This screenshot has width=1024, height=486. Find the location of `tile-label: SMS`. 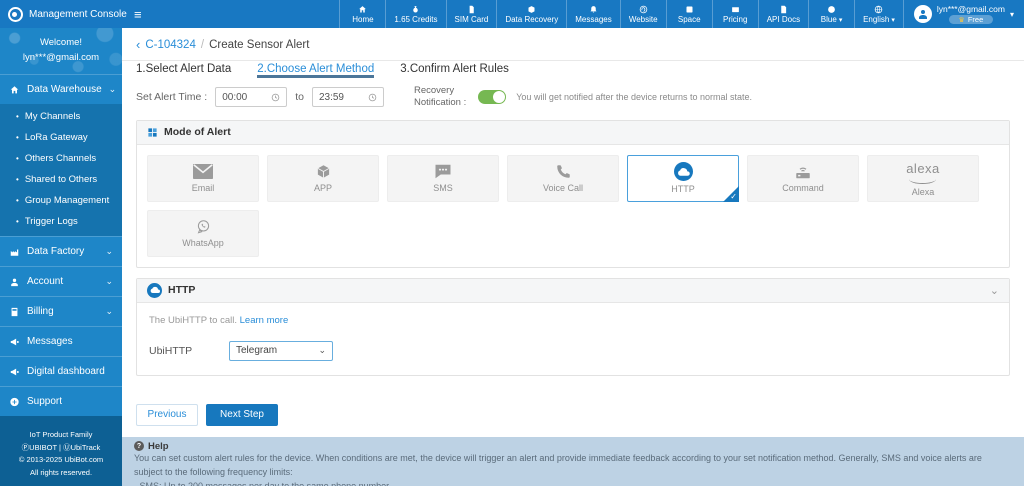

tile-label: SMS is located at coordinates (443, 188).